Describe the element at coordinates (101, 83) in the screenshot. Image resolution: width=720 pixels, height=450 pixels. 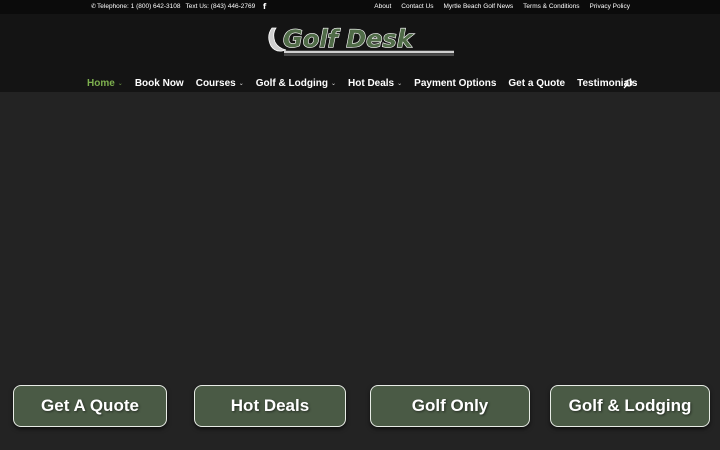
I see `nav-home-label: Home` at that location.